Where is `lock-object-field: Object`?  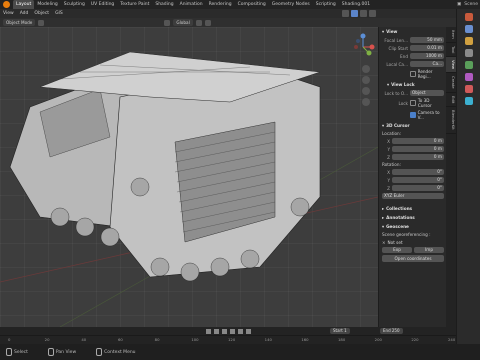 lock-object-field: Object is located at coordinates (427, 93).